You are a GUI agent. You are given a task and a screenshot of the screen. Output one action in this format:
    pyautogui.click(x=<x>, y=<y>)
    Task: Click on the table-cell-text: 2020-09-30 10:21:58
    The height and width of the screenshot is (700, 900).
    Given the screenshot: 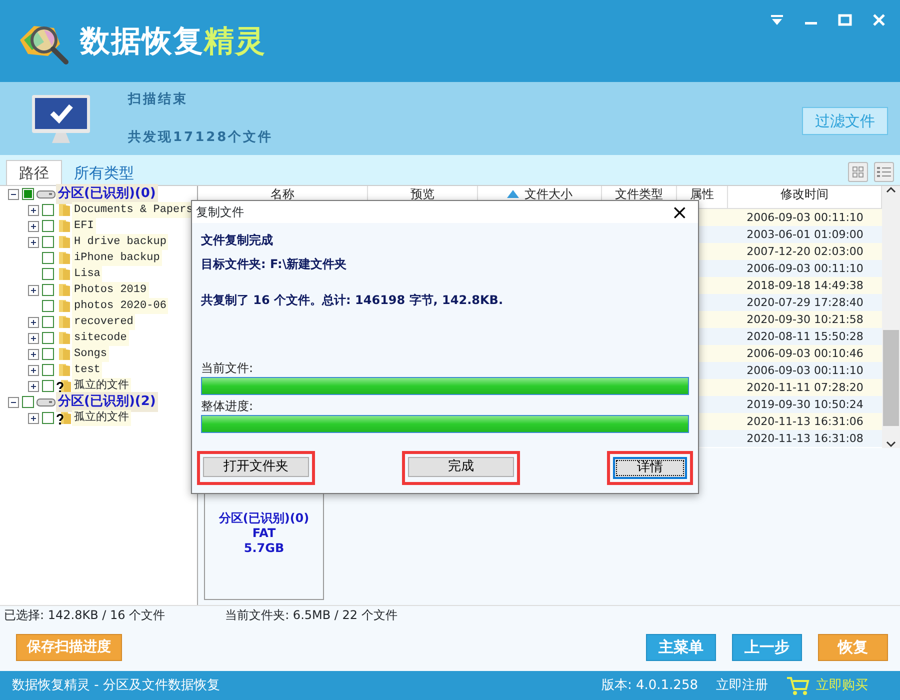 What is the action you would take?
    pyautogui.click(x=805, y=320)
    